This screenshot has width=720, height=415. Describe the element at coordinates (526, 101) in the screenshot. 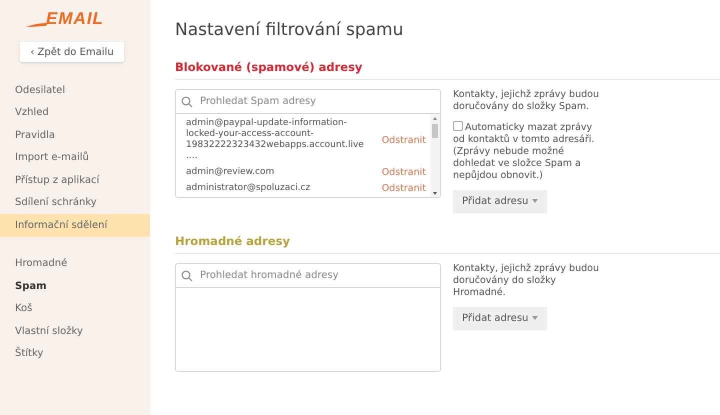

I see `description-text: Kontakty, jejichž zprávy budou doručovány do složky Spam.` at that location.